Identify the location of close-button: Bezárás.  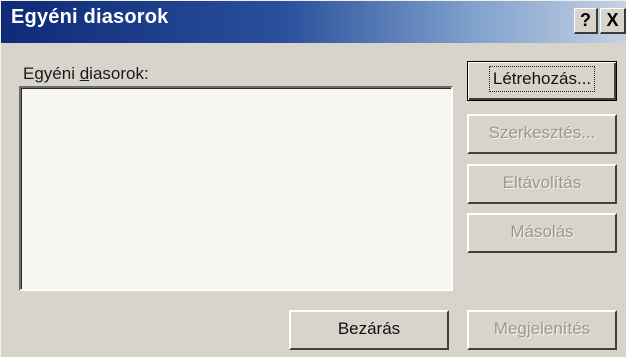
(369, 330).